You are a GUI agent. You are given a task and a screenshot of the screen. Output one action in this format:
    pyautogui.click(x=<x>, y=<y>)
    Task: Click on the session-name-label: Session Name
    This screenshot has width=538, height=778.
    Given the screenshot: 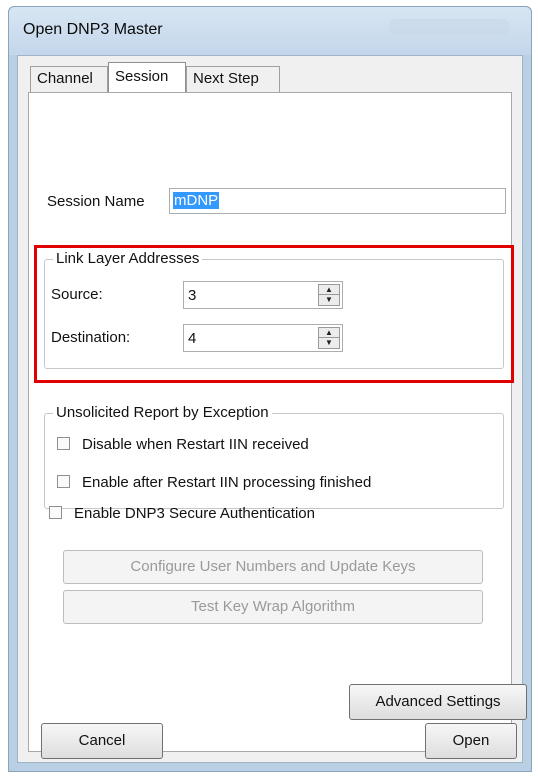 What is the action you would take?
    pyautogui.click(x=96, y=201)
    